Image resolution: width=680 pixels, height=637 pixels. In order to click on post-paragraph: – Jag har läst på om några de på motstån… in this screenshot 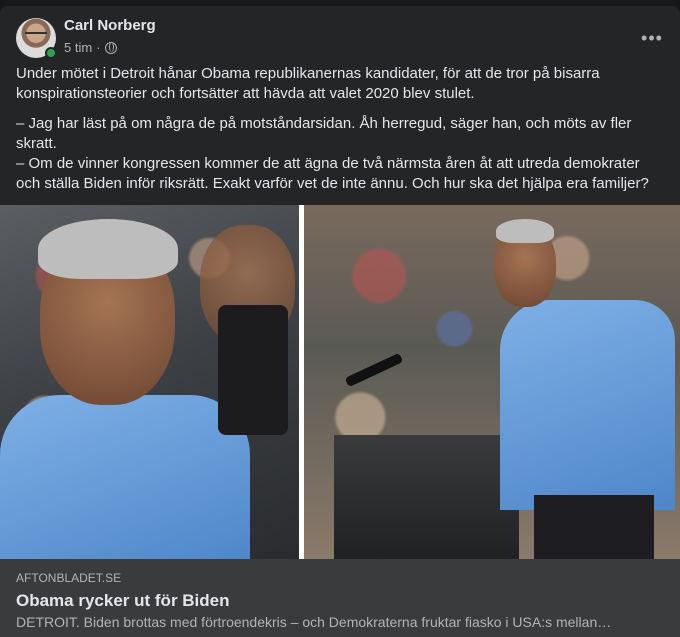, I will do `click(324, 133)`.